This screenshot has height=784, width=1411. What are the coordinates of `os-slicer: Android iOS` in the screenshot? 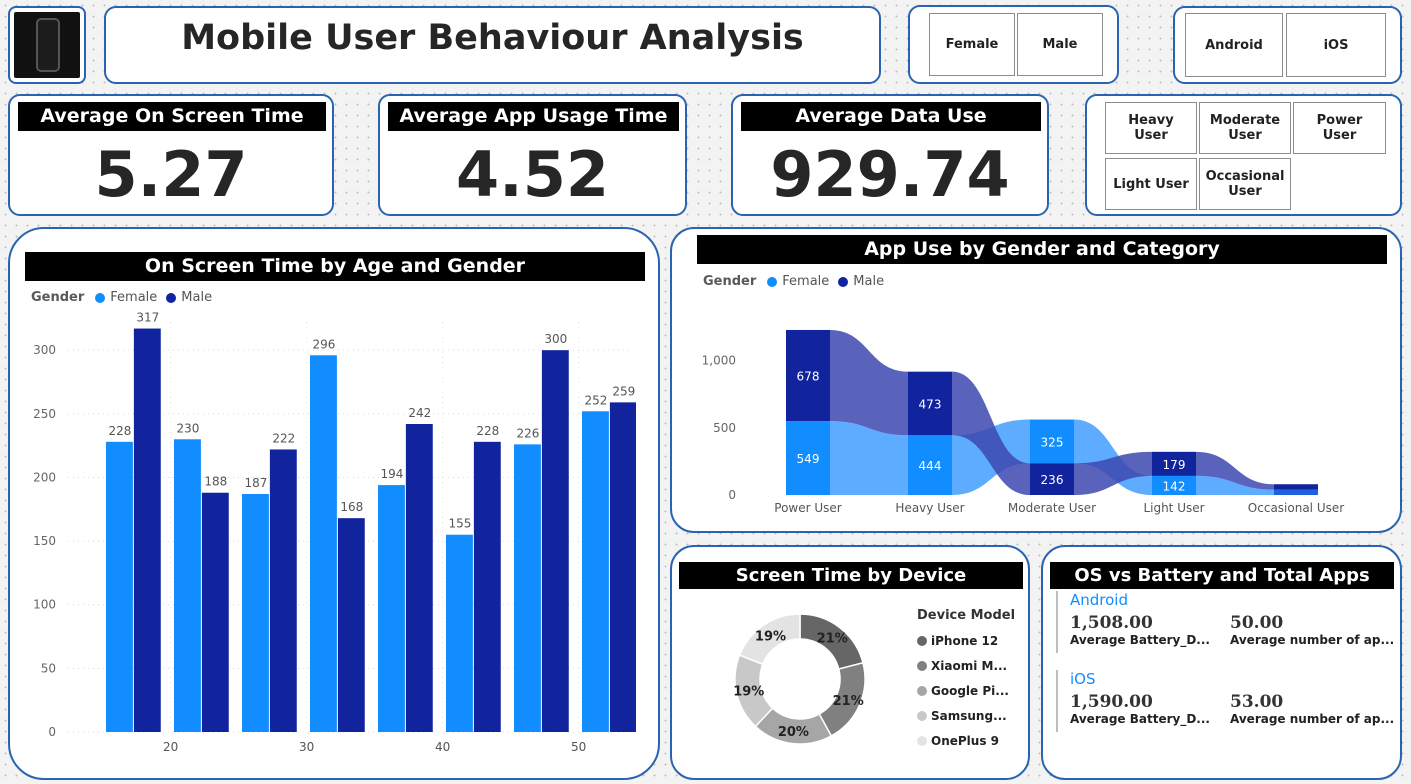 It's located at (1287, 45).